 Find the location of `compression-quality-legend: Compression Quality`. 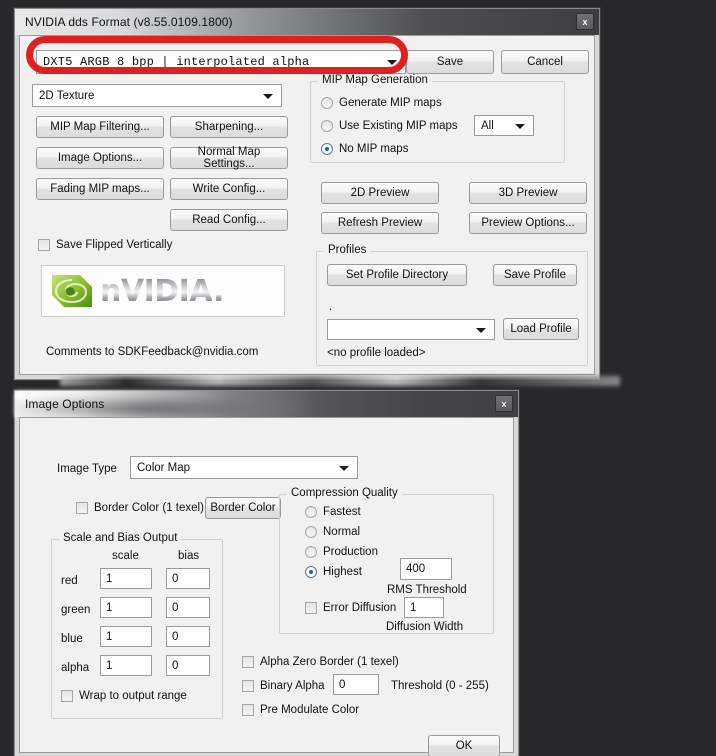

compression-quality-legend: Compression Quality is located at coordinates (344, 493).